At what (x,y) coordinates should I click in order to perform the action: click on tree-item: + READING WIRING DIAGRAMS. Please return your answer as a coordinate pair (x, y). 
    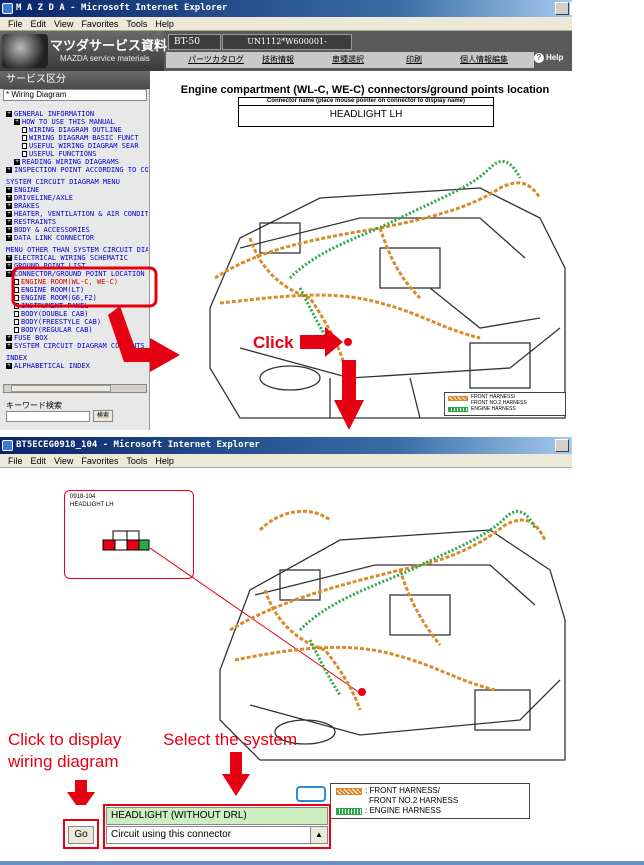
    Looking at the image, I should click on (77, 162).